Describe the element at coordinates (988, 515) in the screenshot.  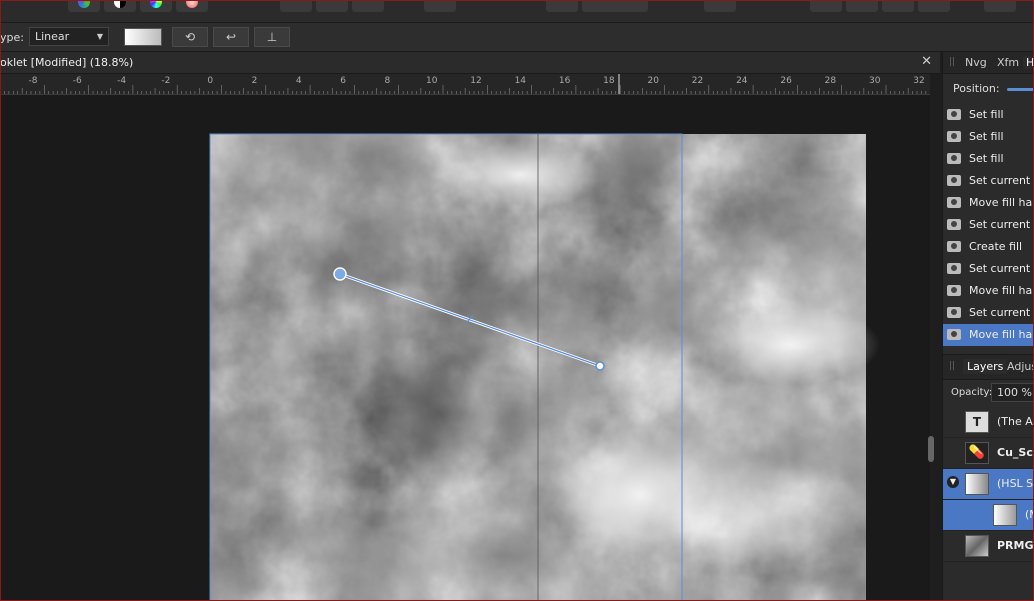
I see `layer-row-selected: (M` at that location.